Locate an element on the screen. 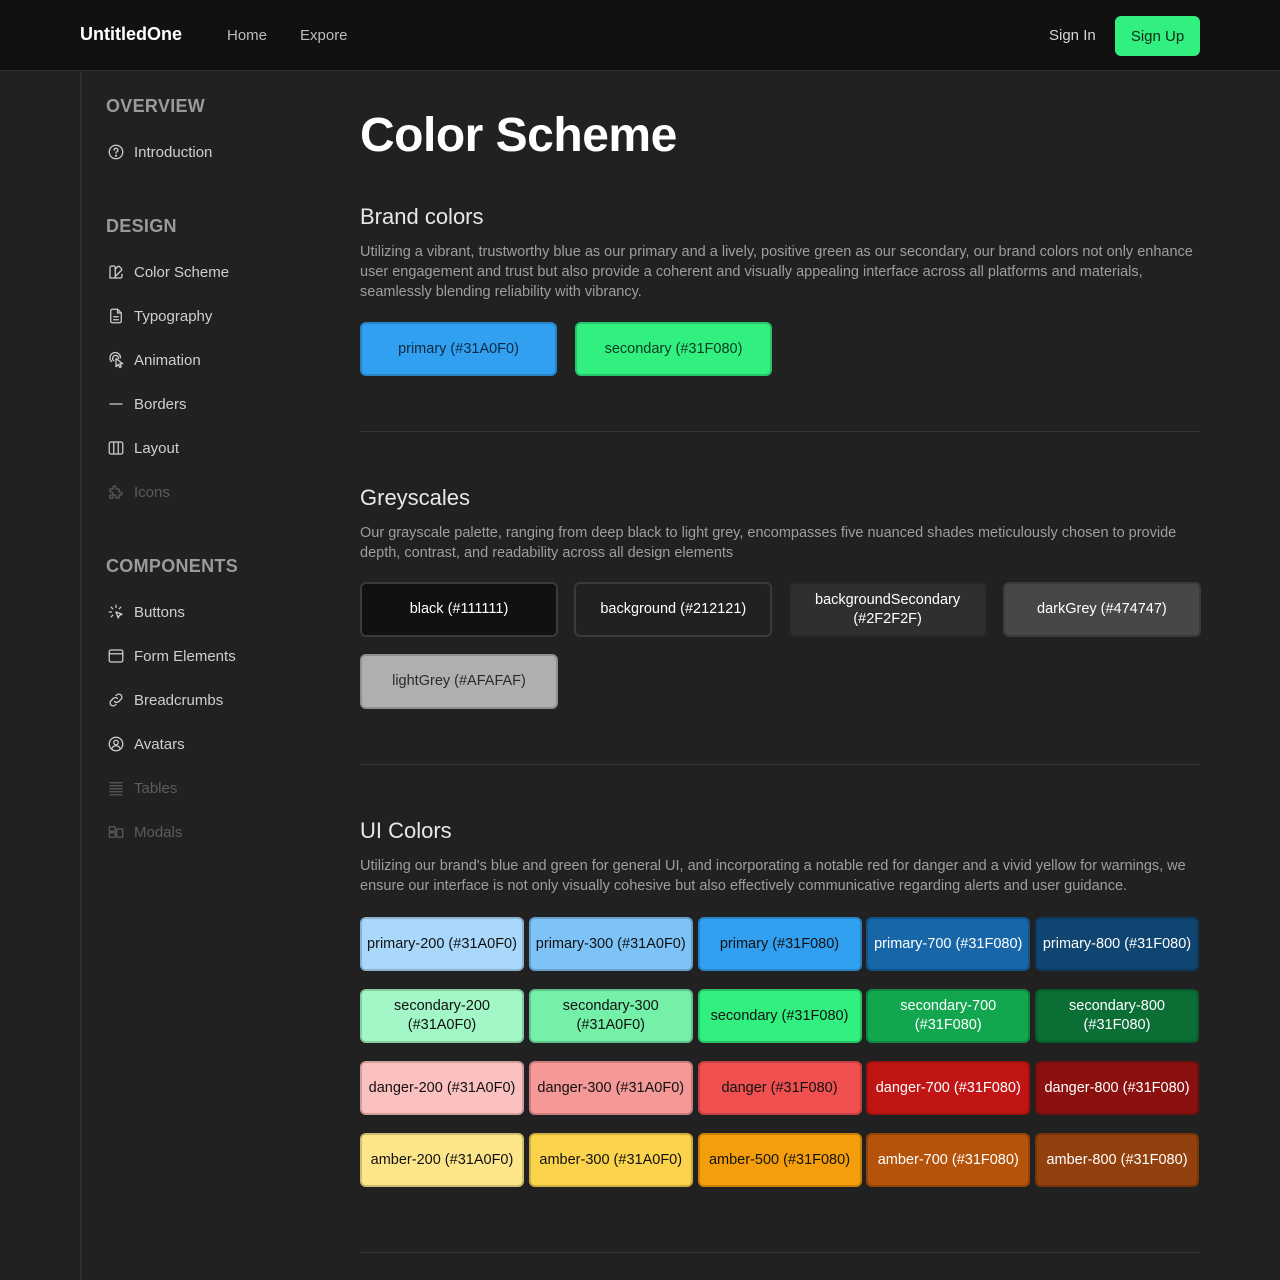 Image resolution: width=1280 pixels, height=1280 pixels. sidebar-item-animation: Animation is located at coordinates (153, 360).